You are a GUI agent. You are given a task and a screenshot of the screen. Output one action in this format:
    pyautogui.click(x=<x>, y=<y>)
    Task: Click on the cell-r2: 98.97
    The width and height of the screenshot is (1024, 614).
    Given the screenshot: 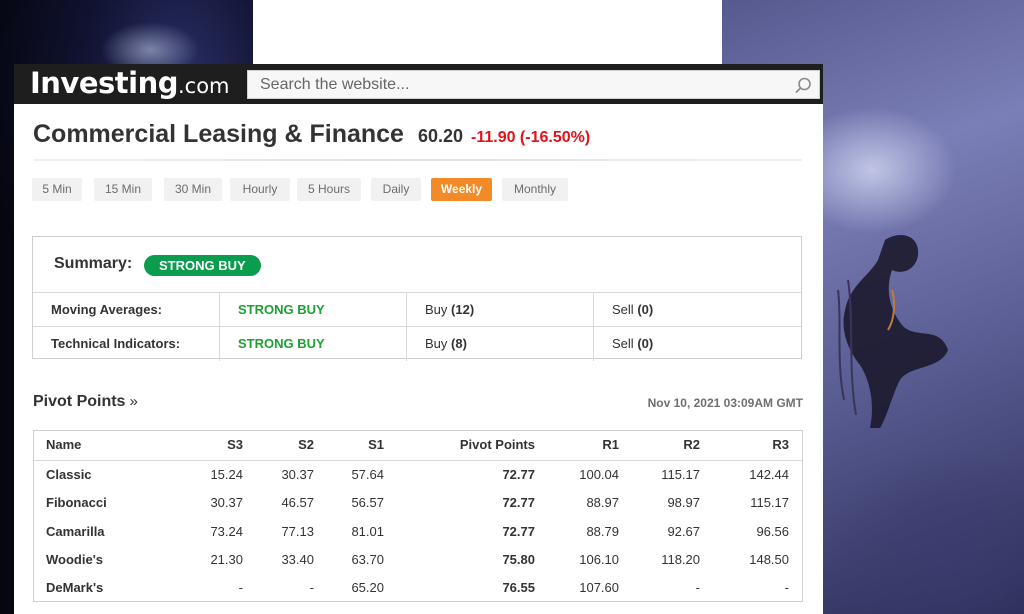 What is the action you would take?
    pyautogui.click(x=683, y=502)
    